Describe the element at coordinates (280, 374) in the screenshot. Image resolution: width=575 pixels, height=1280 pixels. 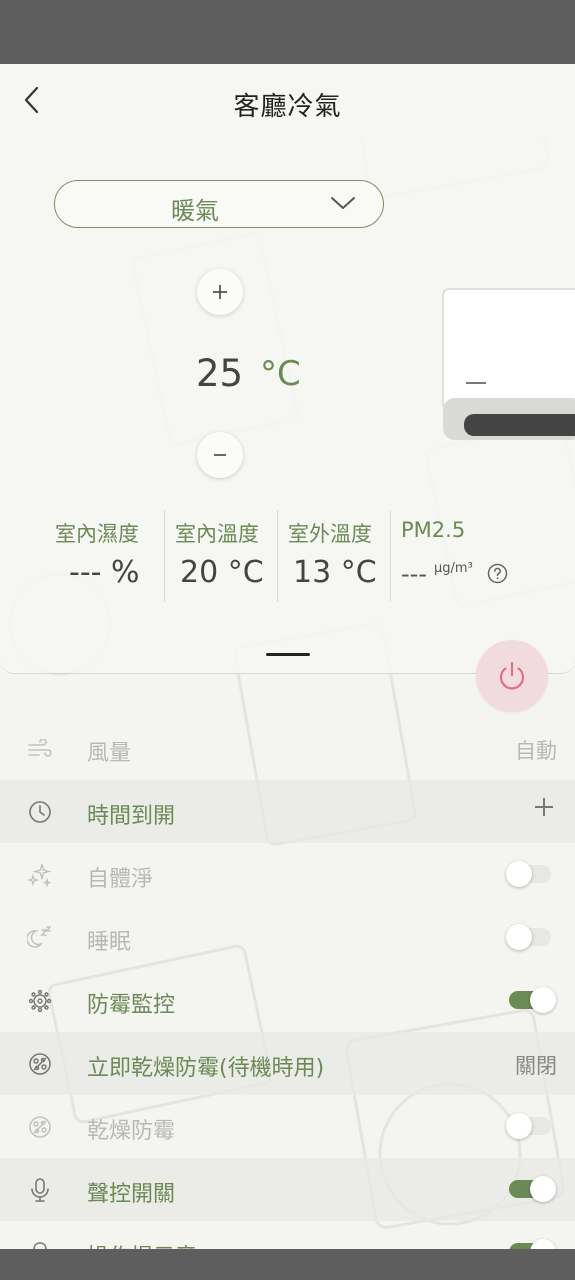
I see `target-temperature-unit: °C` at that location.